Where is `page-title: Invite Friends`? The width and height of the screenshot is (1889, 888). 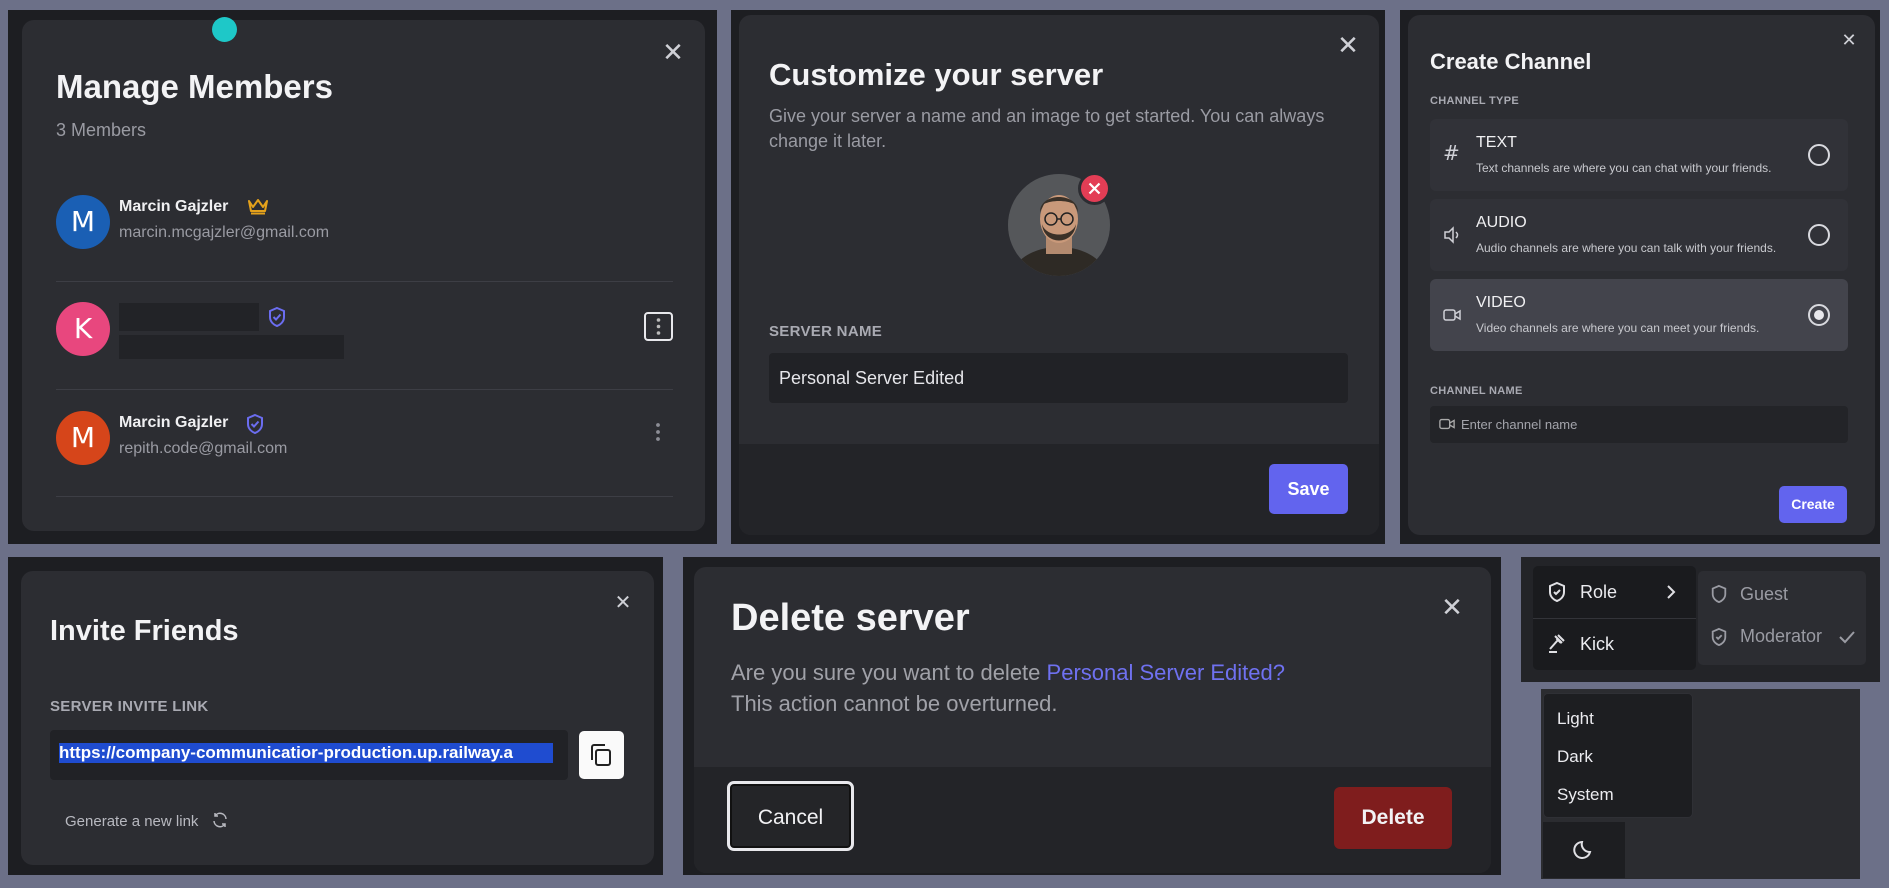
page-title: Invite Friends is located at coordinates (144, 631).